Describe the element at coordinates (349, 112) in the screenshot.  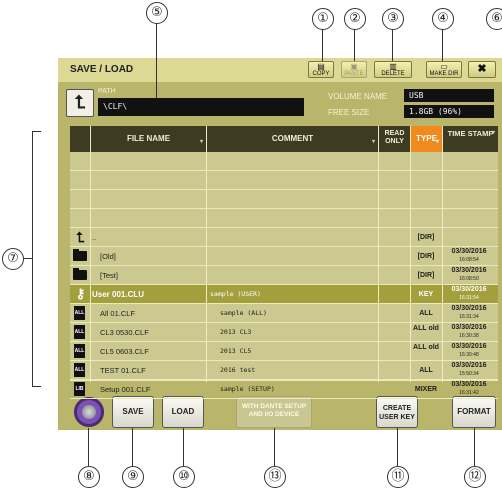
I see `free-size-label: FREE SIZE` at that location.